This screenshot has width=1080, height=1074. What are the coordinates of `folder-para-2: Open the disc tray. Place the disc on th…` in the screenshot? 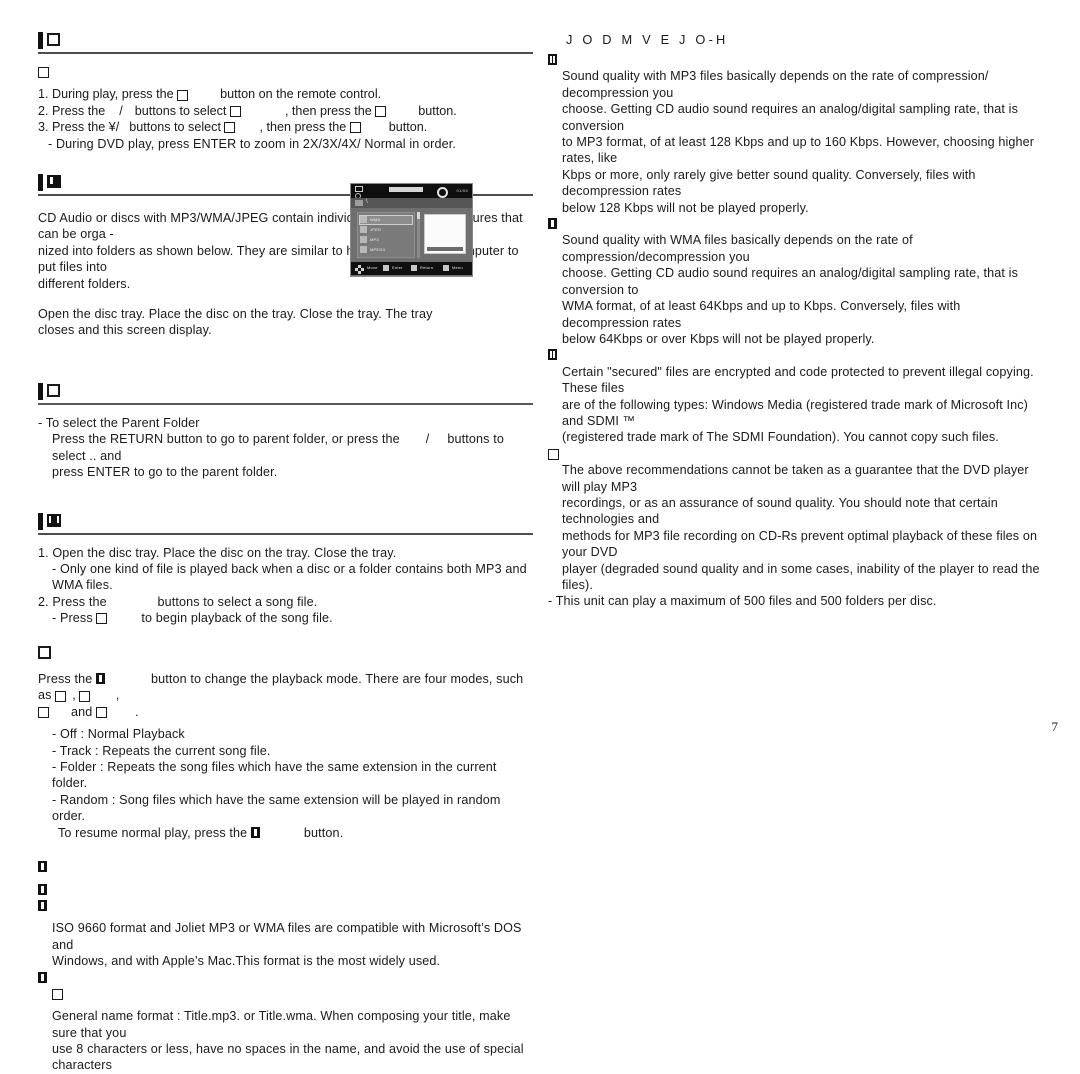 It's located at (235, 322).